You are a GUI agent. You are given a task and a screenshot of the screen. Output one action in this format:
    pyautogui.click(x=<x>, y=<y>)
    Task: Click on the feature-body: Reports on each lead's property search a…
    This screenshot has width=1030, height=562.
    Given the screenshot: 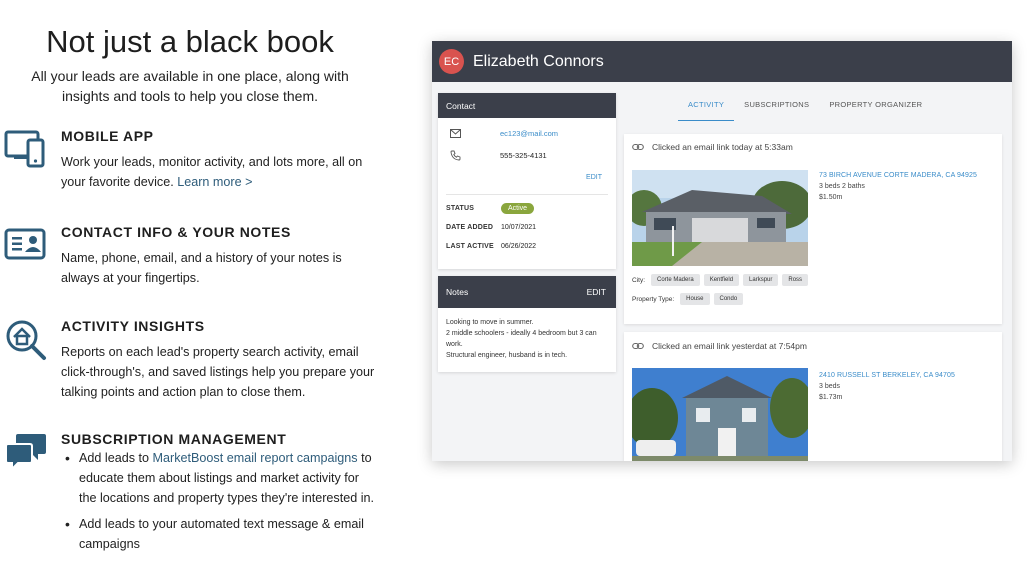 What is the action you would take?
    pyautogui.click(x=218, y=372)
    